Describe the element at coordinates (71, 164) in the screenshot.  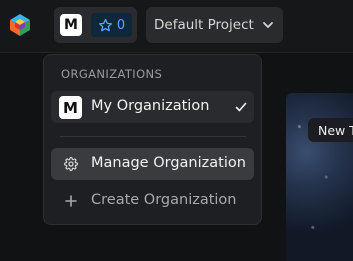
I see `gear-icon` at that location.